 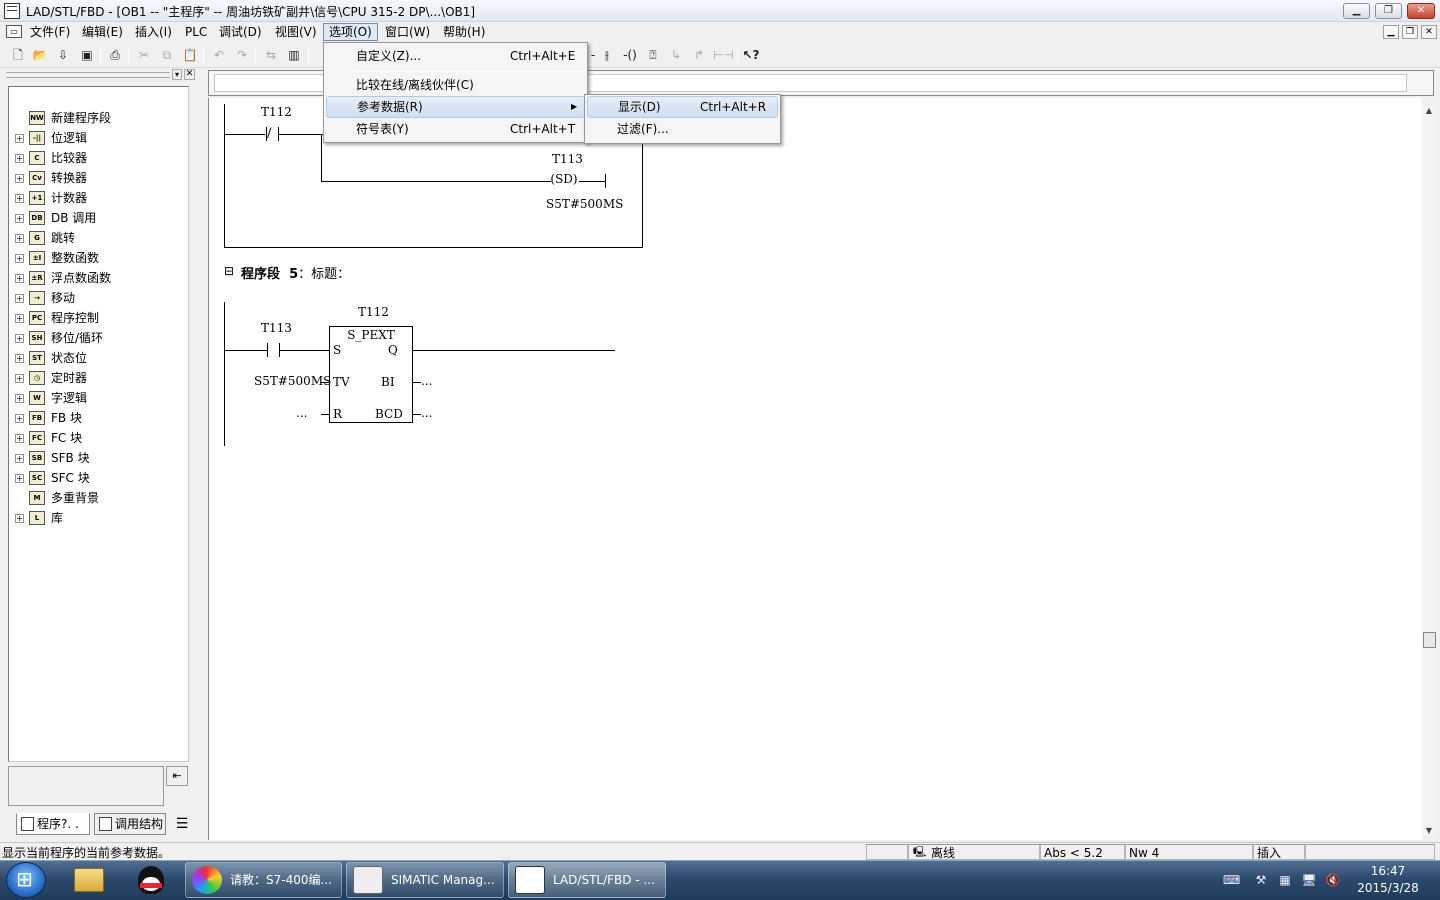 What do you see at coordinates (50, 32) in the screenshot?
I see `menu-file: 文件(F)` at bounding box center [50, 32].